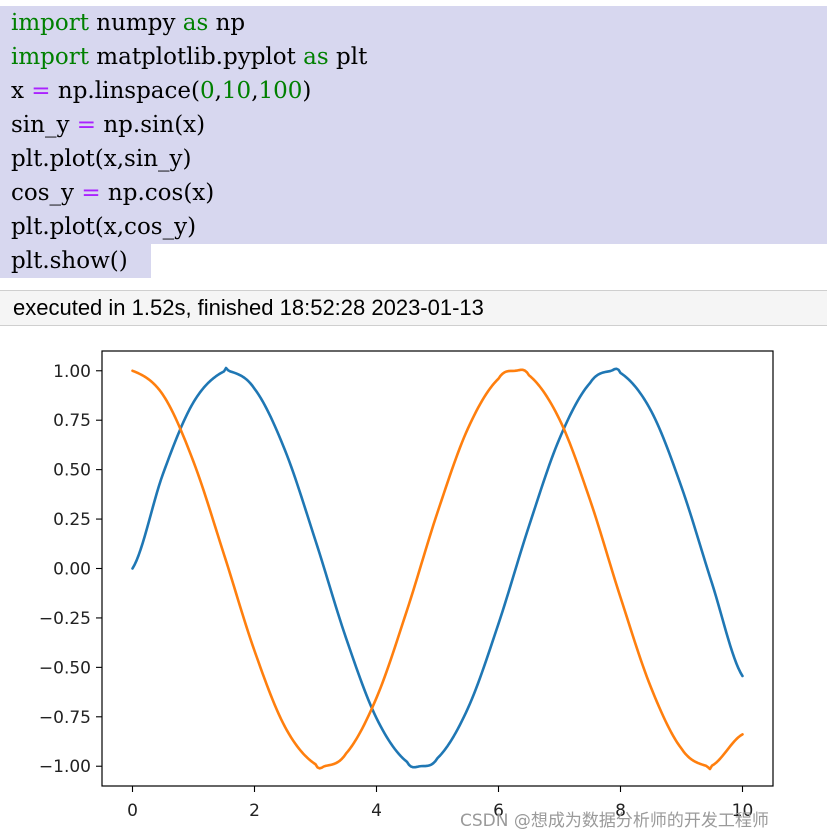 The width and height of the screenshot is (827, 837). What do you see at coordinates (65, 668) in the screenshot?
I see `y-tick-label: −0.50` at bounding box center [65, 668].